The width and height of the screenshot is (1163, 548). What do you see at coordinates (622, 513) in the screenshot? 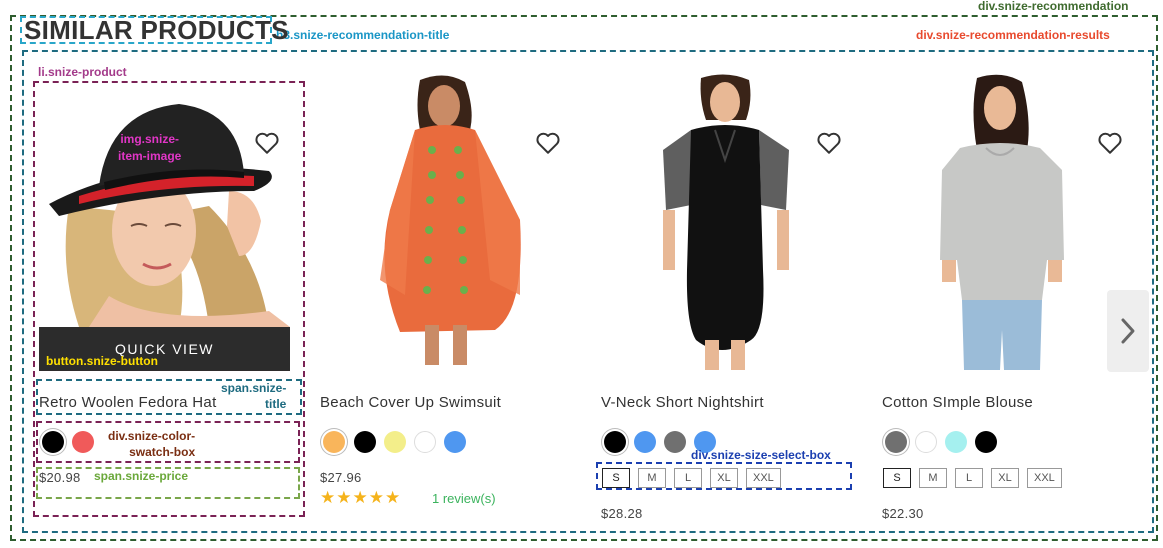
I see `product-price: $28.28` at bounding box center [622, 513].